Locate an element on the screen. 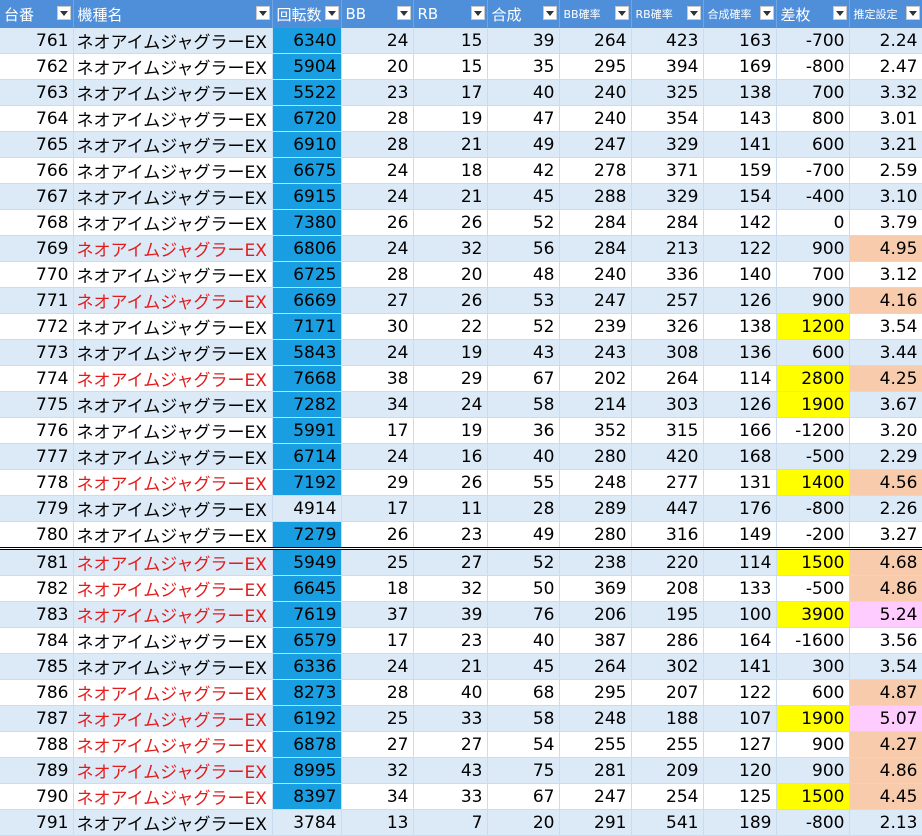  coin-difference-cell: 1200 is located at coordinates (813, 326).